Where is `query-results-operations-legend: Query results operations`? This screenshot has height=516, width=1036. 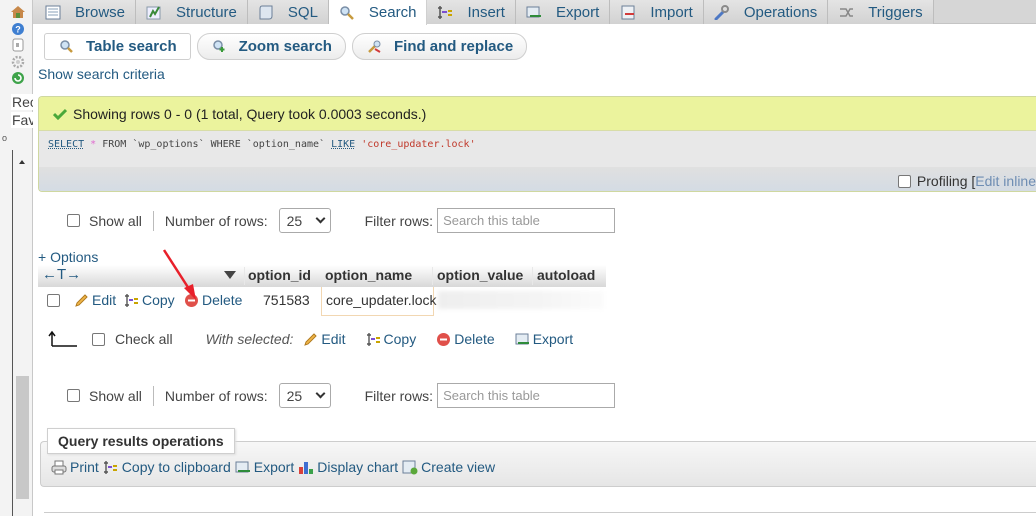 query-results-operations-legend: Query results operations is located at coordinates (141, 441).